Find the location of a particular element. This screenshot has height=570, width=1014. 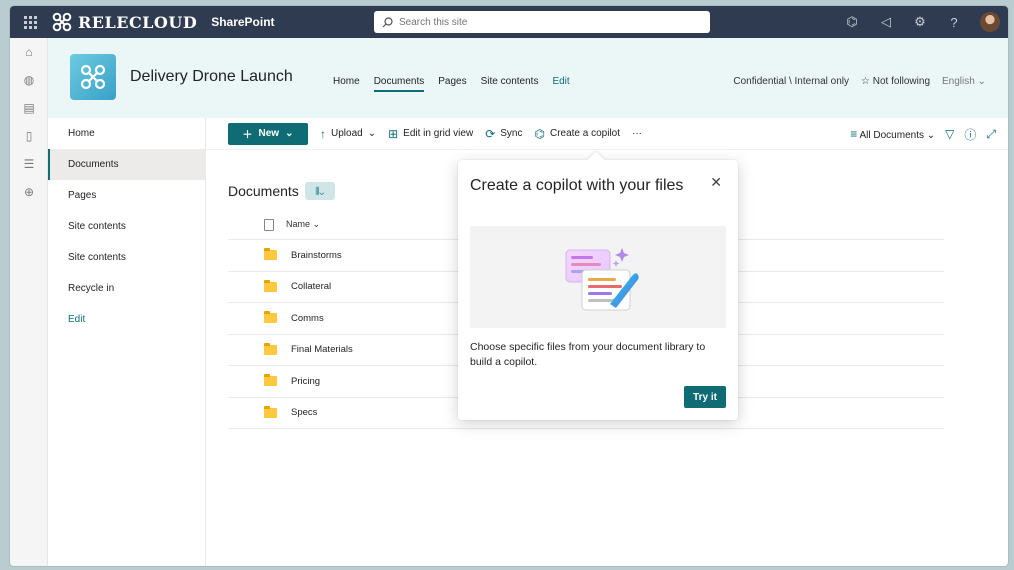

view-controls: ≡ All Documents ⌄ ▽ ⓘ ⤢ is located at coordinates (923, 134).